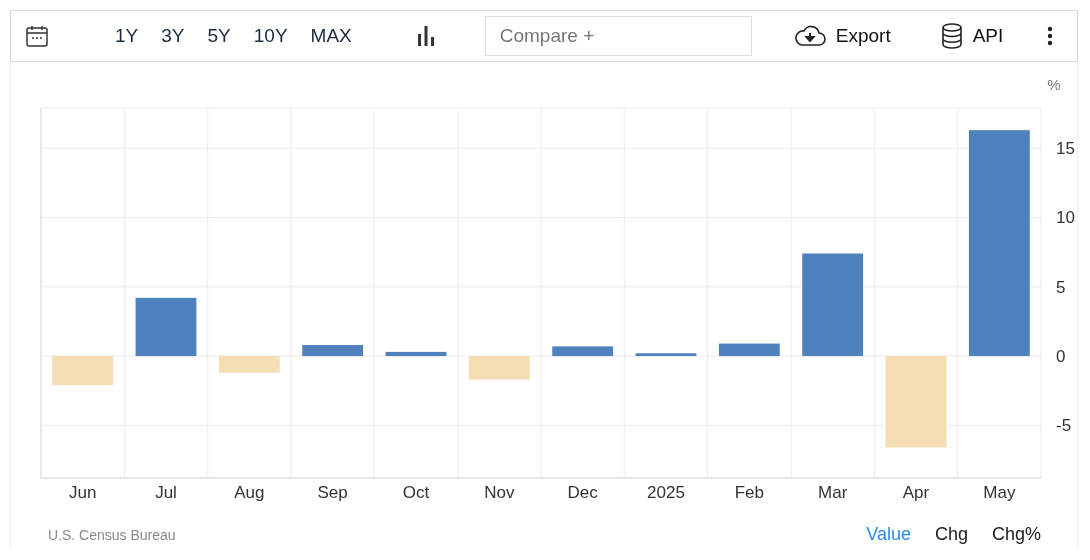  Describe the element at coordinates (425, 36) in the screenshot. I see `bar-chart-icon` at that location.